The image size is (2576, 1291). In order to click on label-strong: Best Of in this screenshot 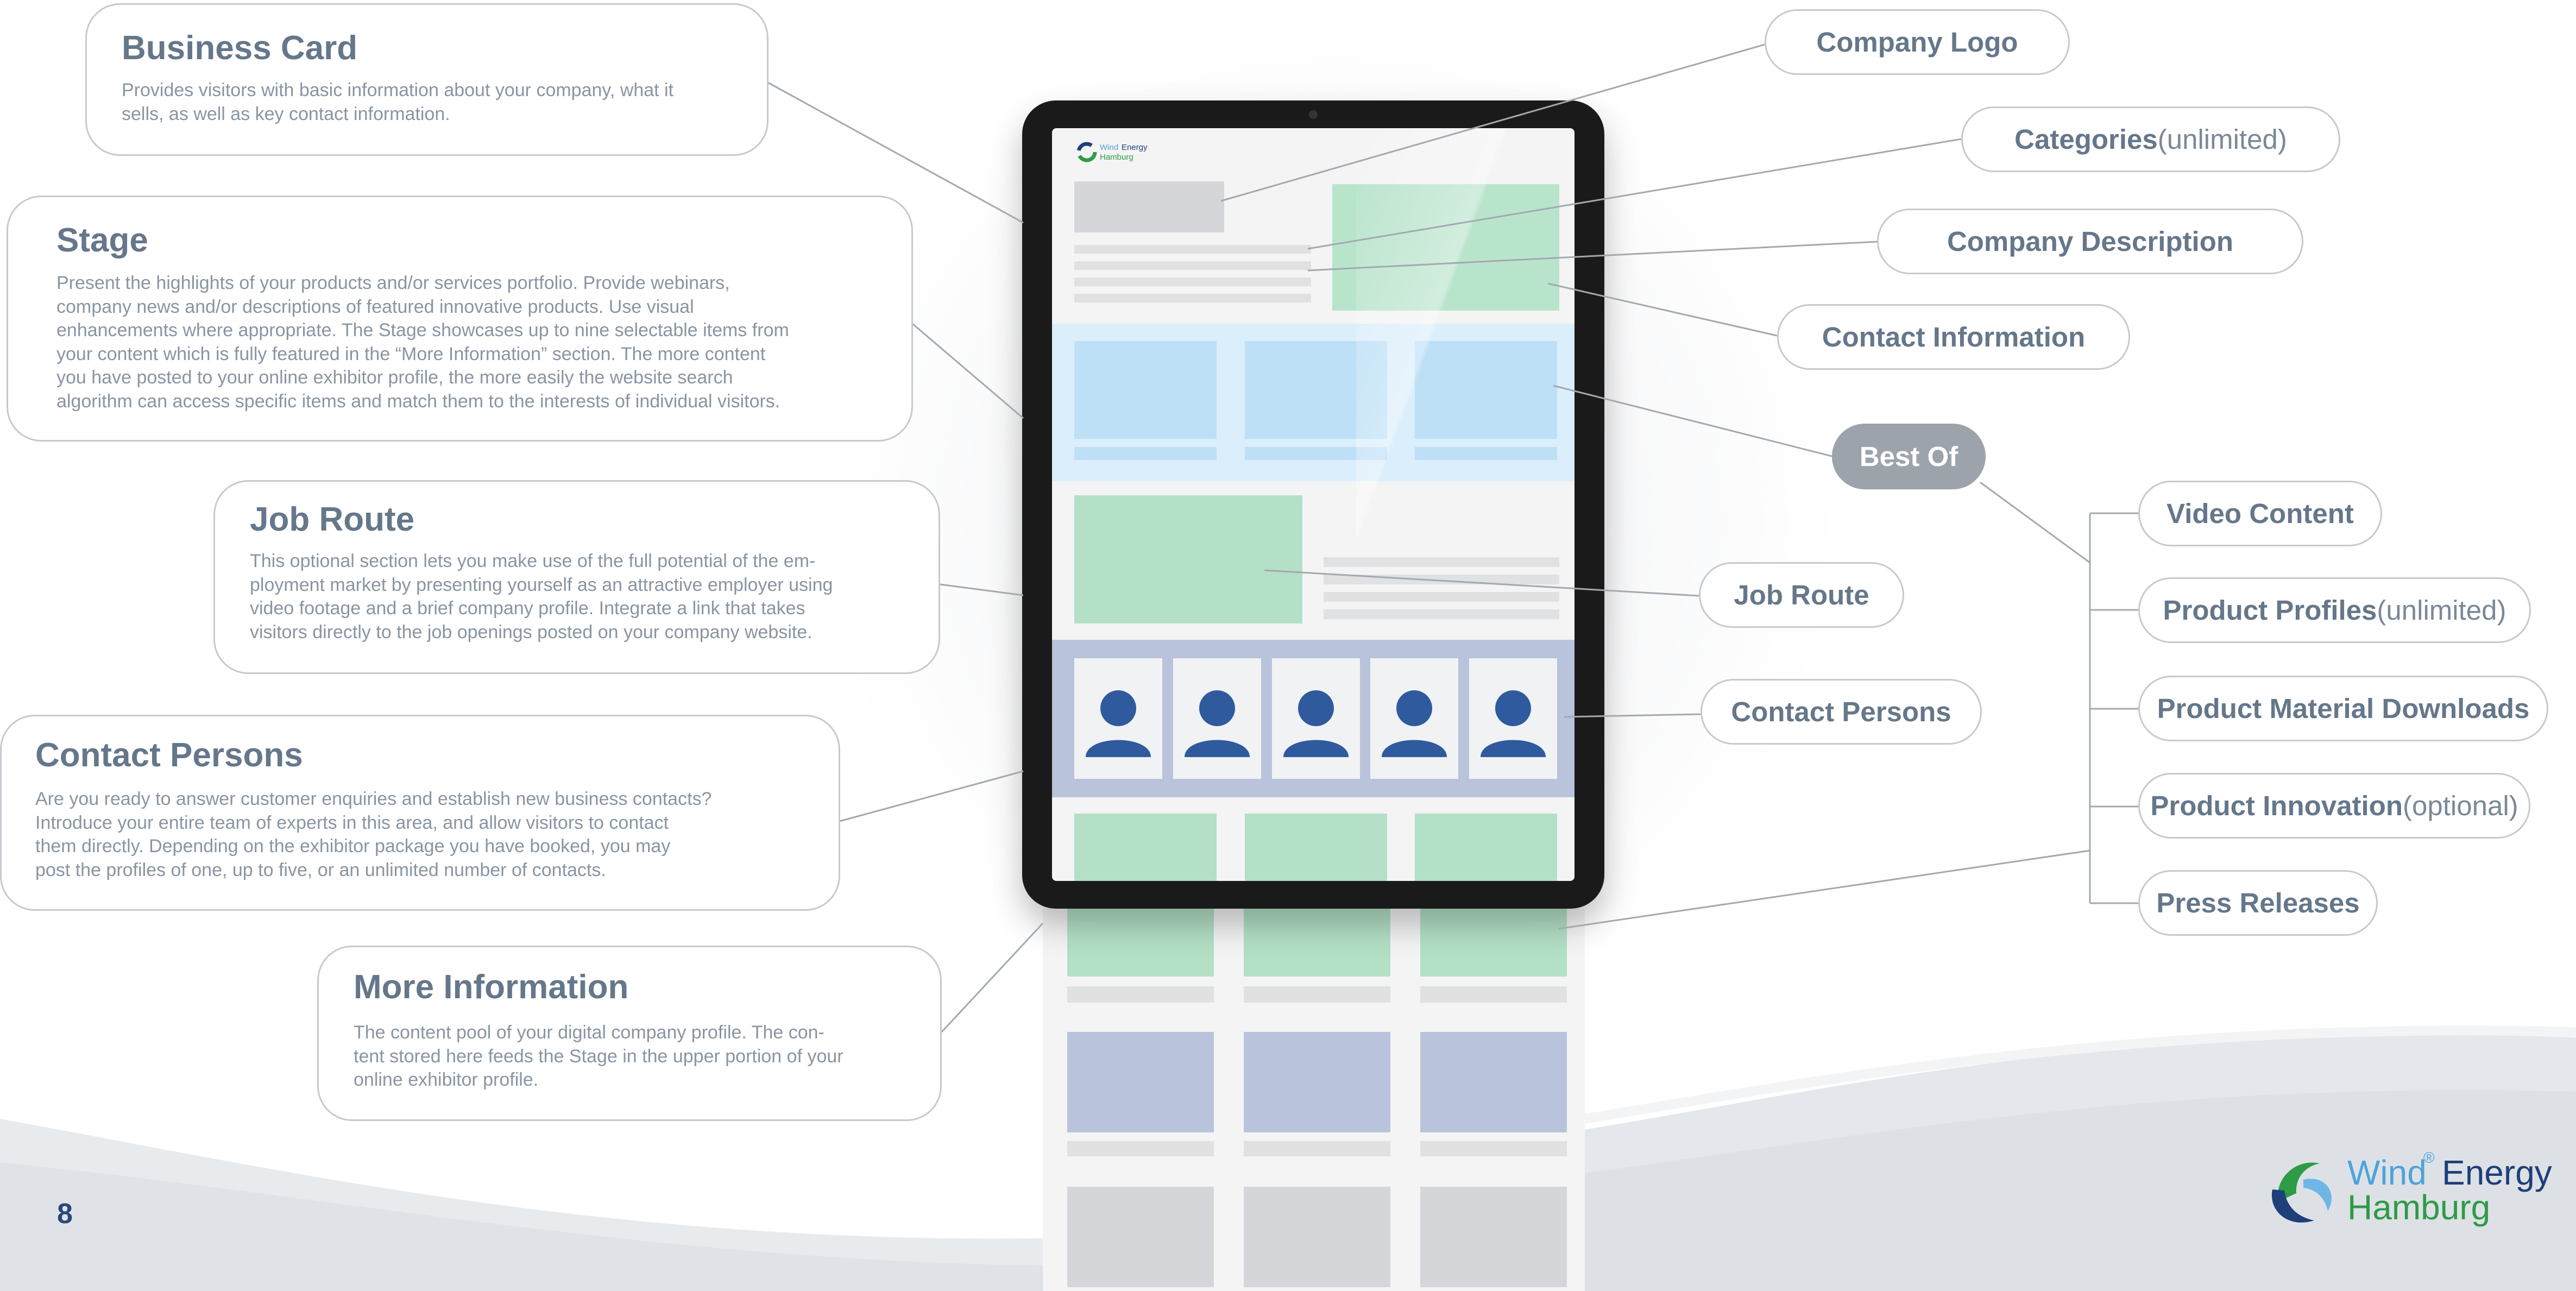, I will do `click(1909, 457)`.